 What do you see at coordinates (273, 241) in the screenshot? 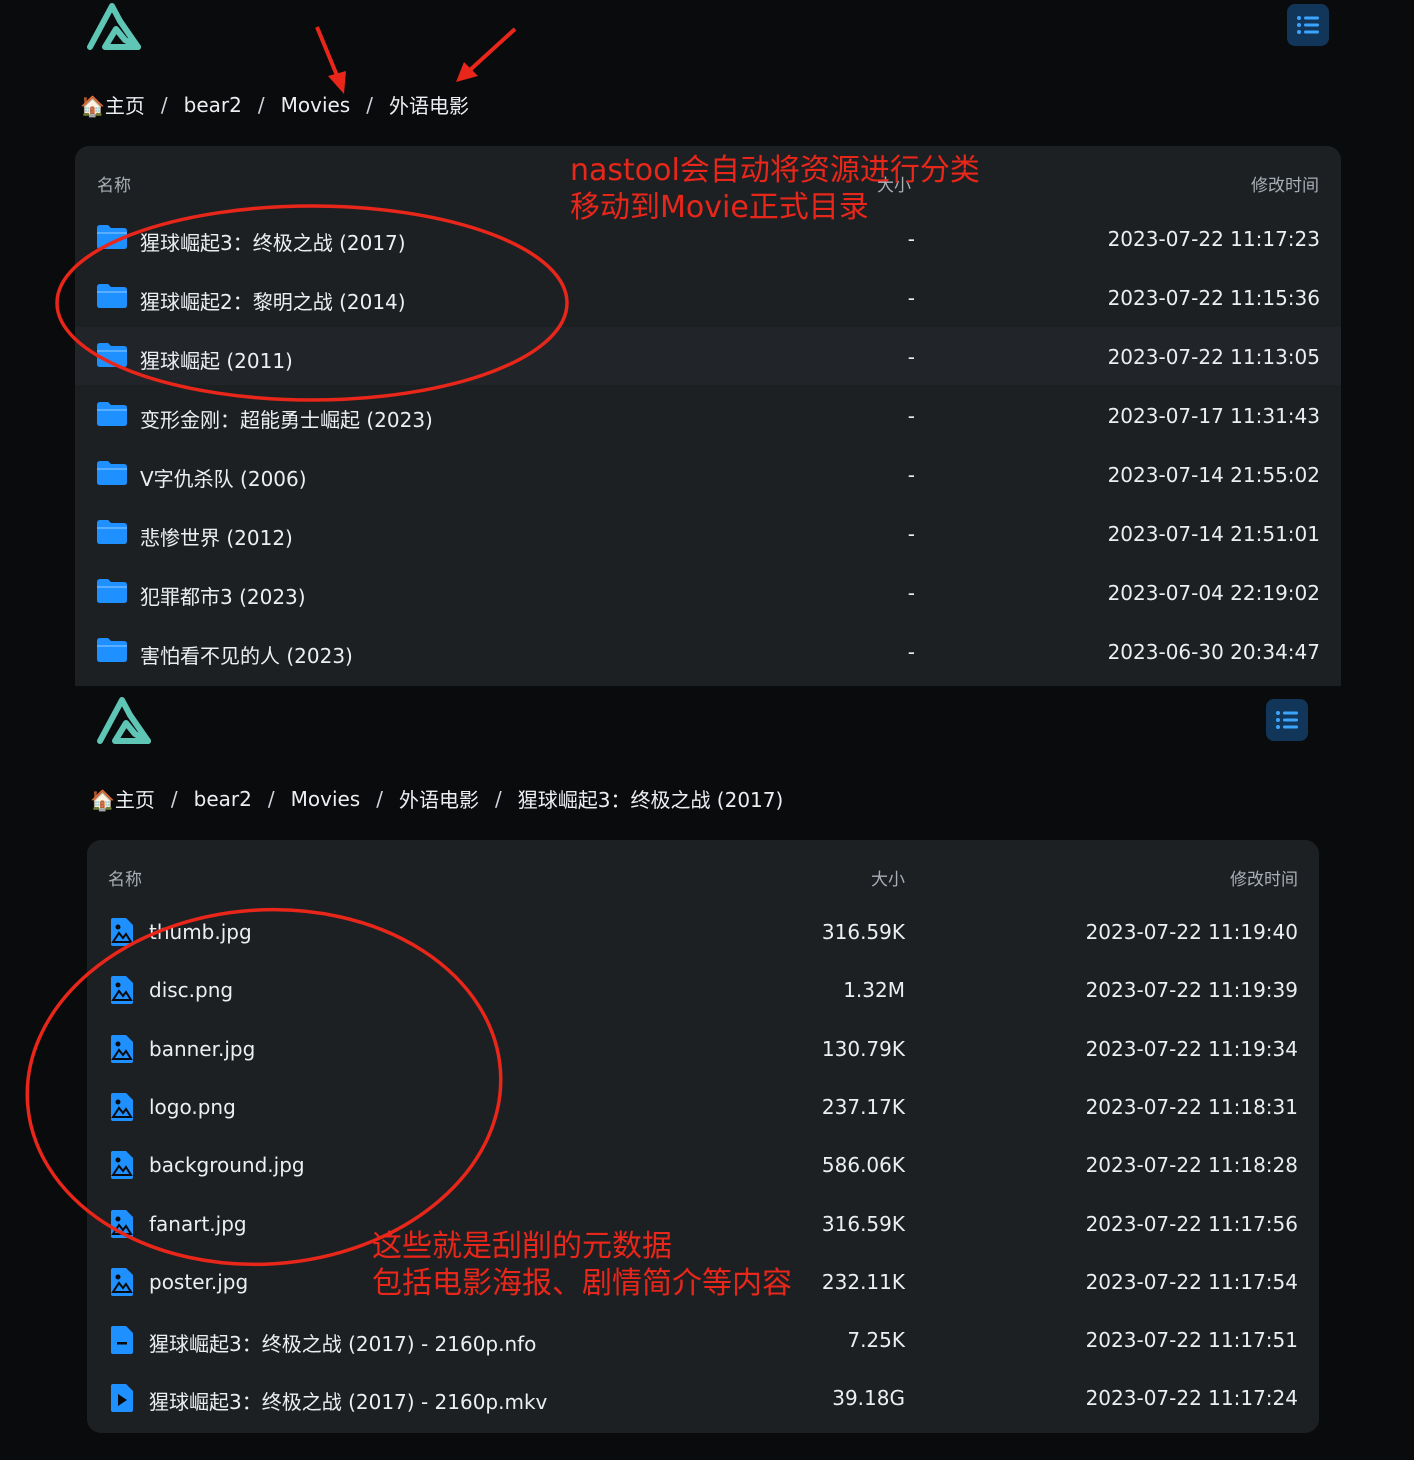
I see `file-name: 猩球崛起3：终极之战 (2017)` at bounding box center [273, 241].